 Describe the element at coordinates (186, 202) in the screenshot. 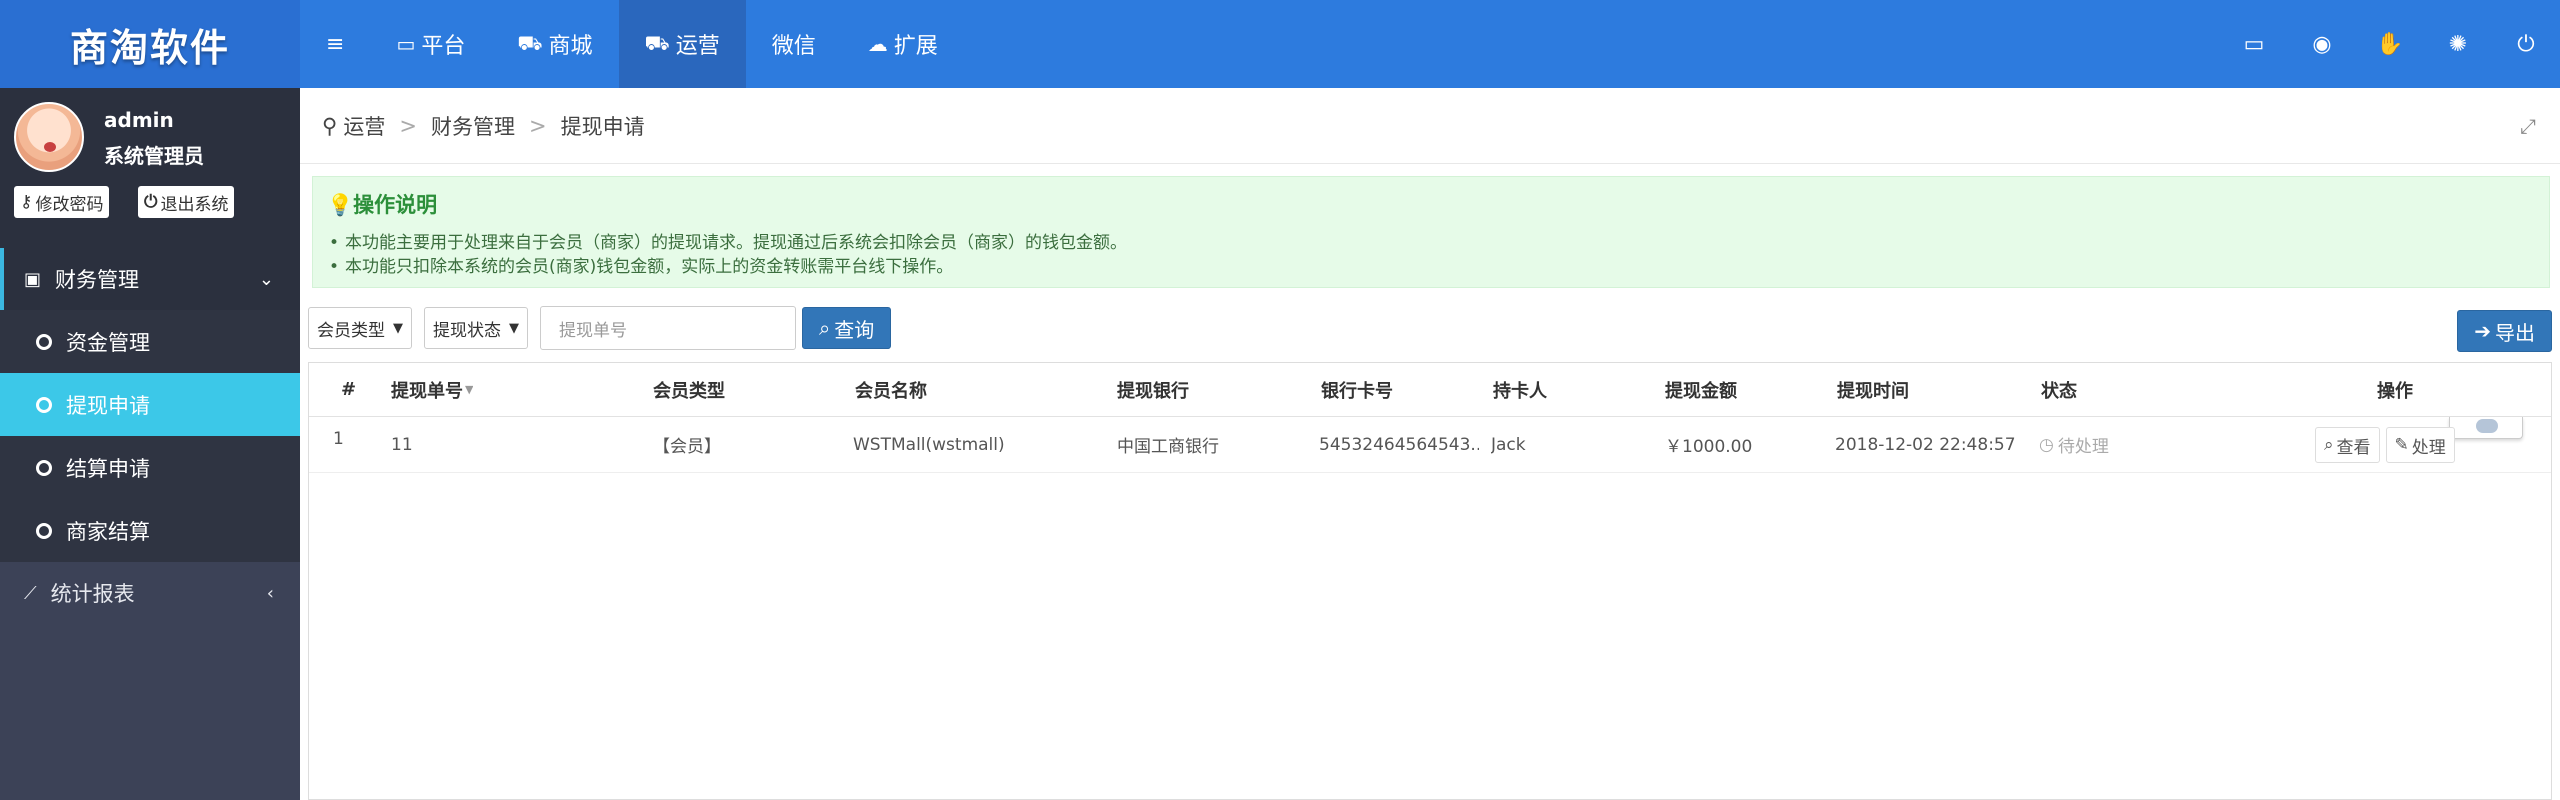

I see `logout-button: ⏻ 退出系统` at that location.